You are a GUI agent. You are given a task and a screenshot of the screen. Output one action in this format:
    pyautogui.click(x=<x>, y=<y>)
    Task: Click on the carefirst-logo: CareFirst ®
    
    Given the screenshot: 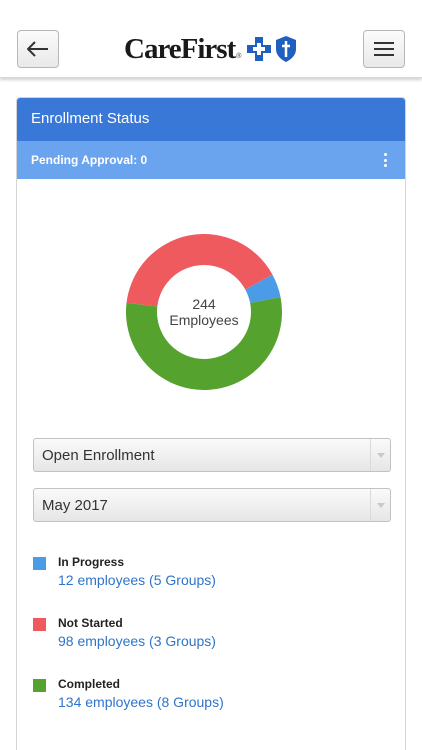 What is the action you would take?
    pyautogui.click(x=210, y=49)
    